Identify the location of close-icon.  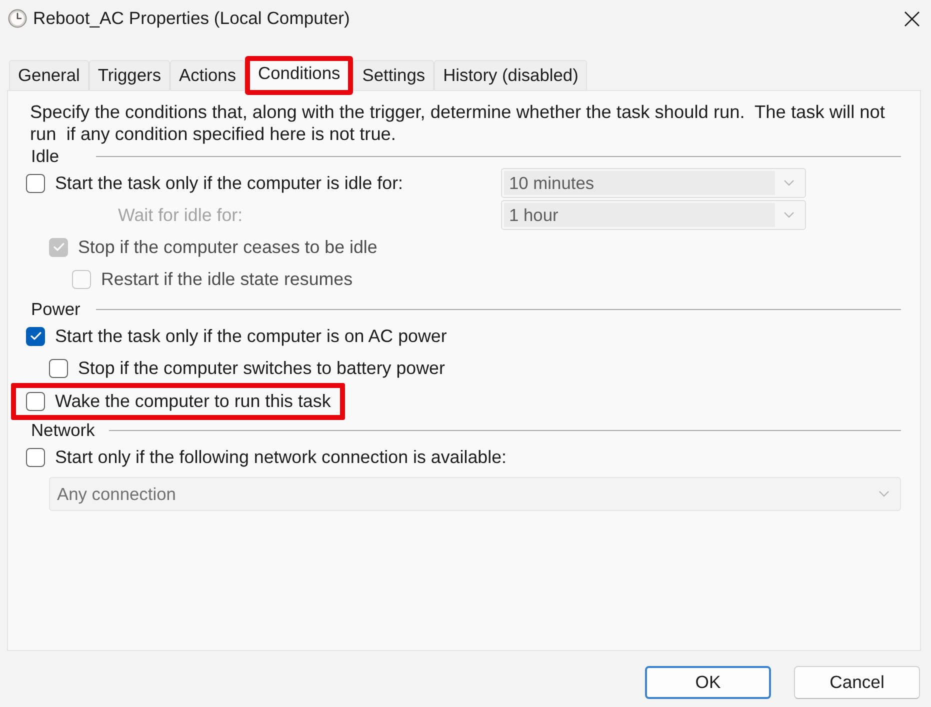
(912, 18).